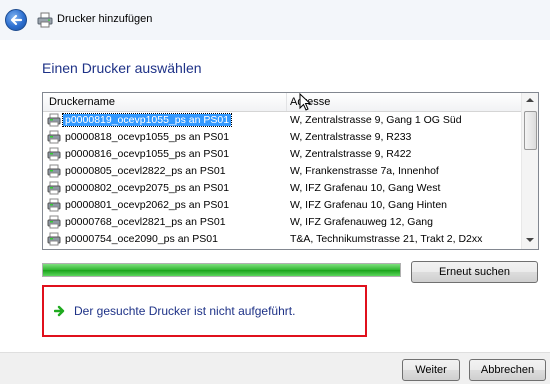  What do you see at coordinates (147, 188) in the screenshot?
I see `printer-name: p0000802_ocevp2075_ps an PS01` at bounding box center [147, 188].